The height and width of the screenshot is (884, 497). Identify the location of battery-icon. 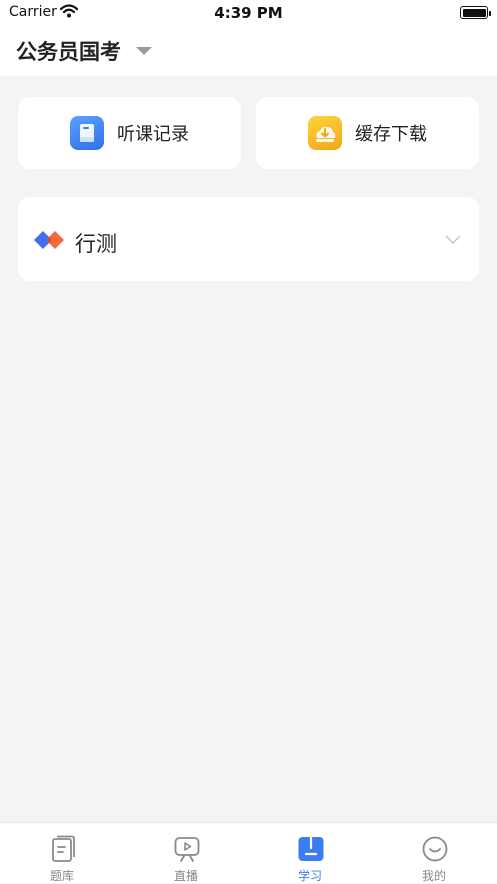
(475, 12).